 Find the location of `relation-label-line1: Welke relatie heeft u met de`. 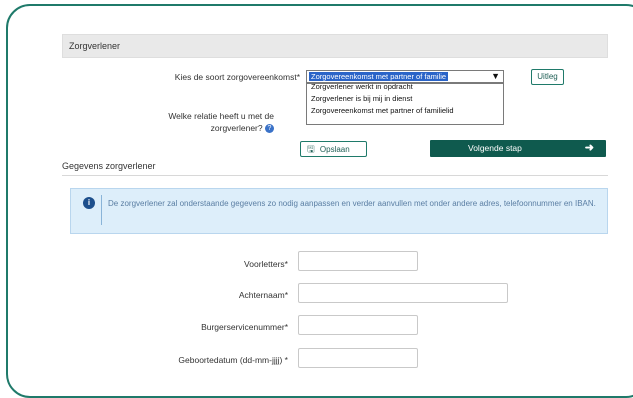

relation-label-line1: Welke relatie heeft u met de is located at coordinates (221, 116).